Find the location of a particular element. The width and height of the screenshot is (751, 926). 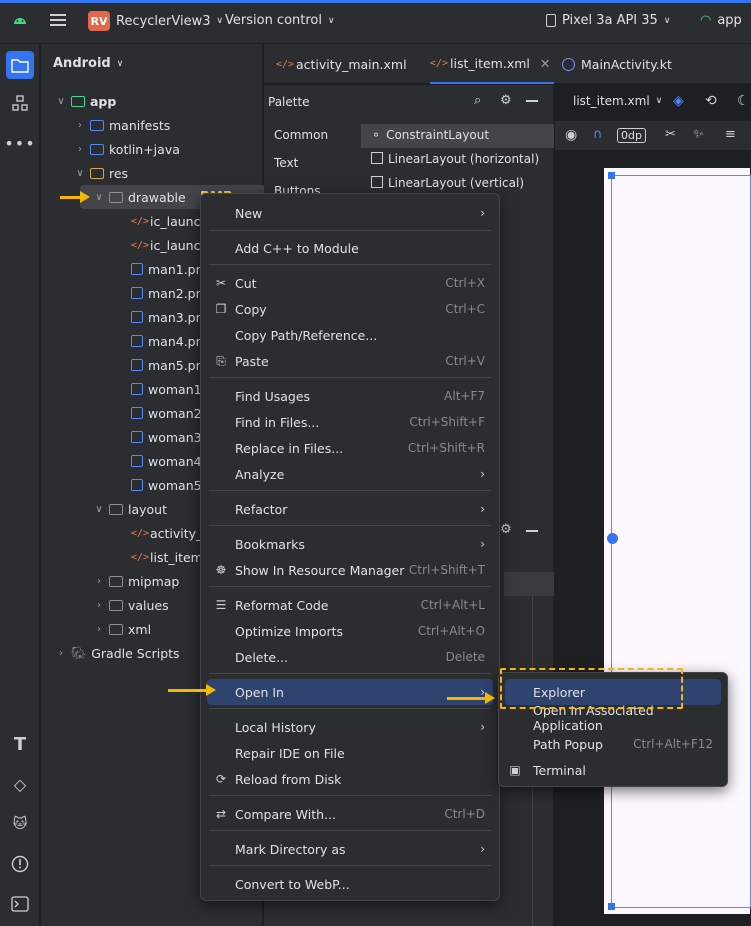

palette-item: LinearLayout (vertical) is located at coordinates (447, 183).